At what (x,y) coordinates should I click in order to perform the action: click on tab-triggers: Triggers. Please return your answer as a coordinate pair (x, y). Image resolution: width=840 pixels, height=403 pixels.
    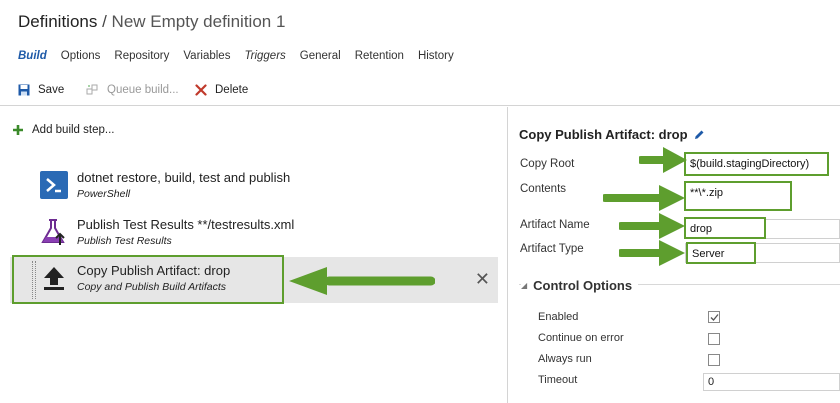
    Looking at the image, I should click on (264, 56).